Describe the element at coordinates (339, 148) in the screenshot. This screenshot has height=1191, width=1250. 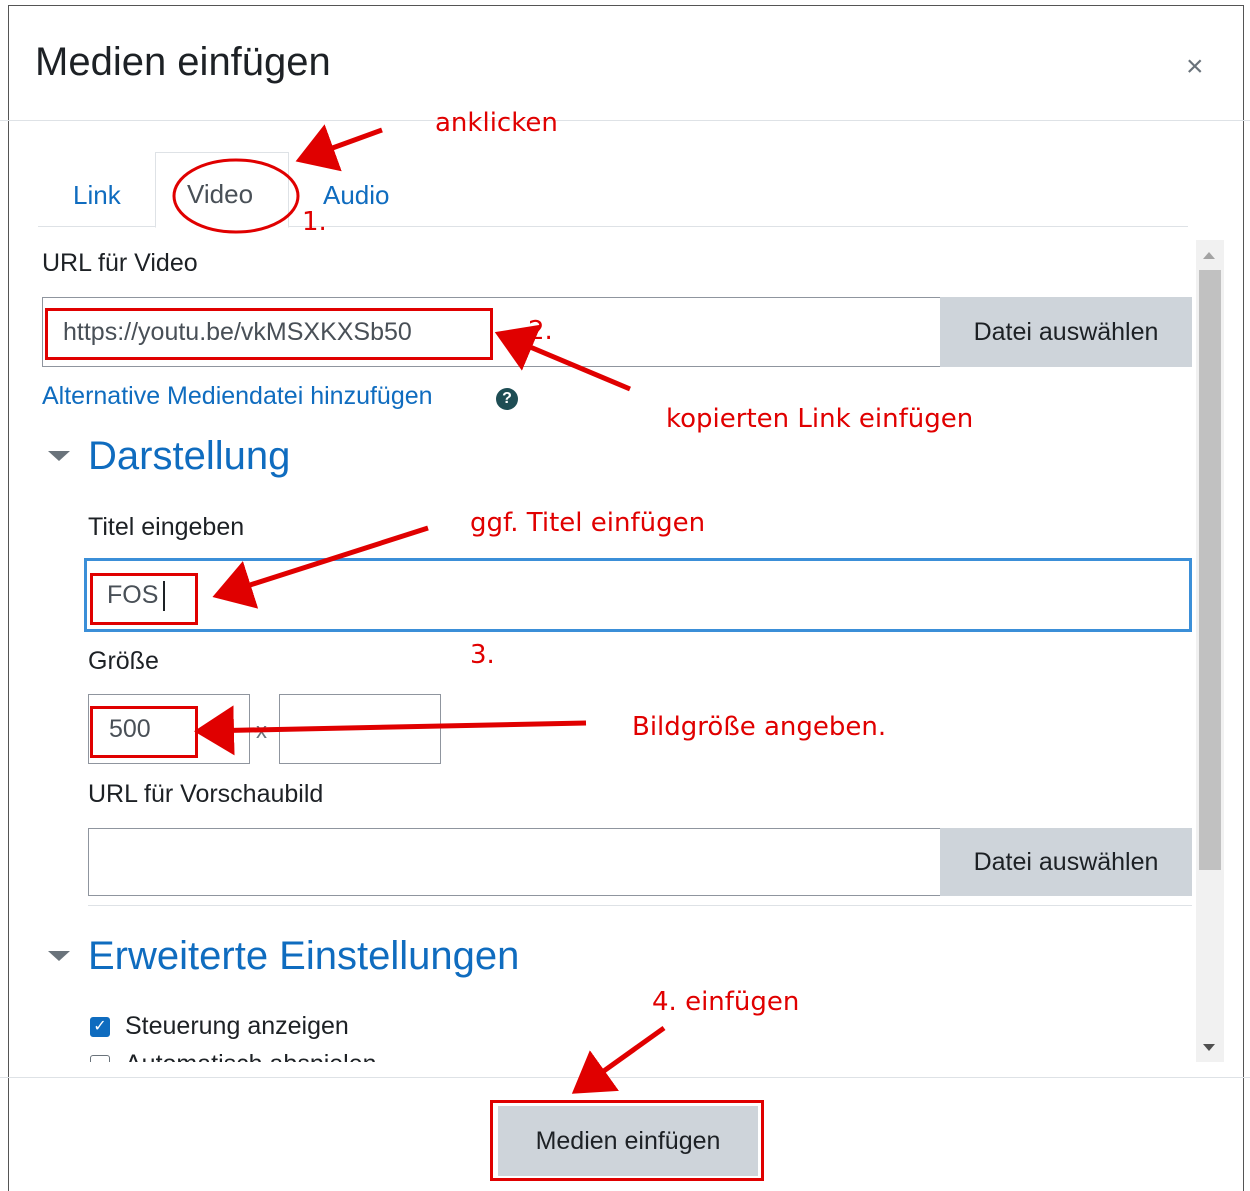
I see `arrow-to-video-tab` at that location.